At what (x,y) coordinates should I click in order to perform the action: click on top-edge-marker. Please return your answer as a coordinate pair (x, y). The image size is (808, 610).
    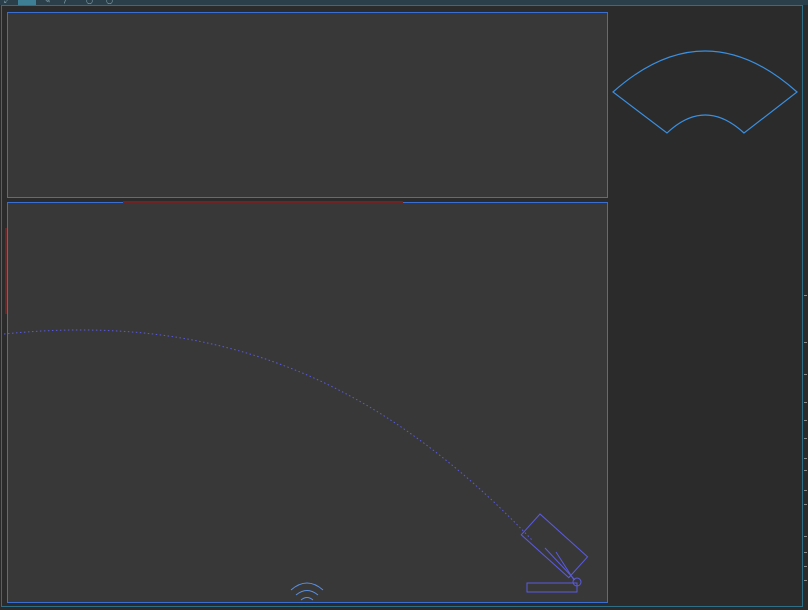
    Looking at the image, I should click on (263, 202).